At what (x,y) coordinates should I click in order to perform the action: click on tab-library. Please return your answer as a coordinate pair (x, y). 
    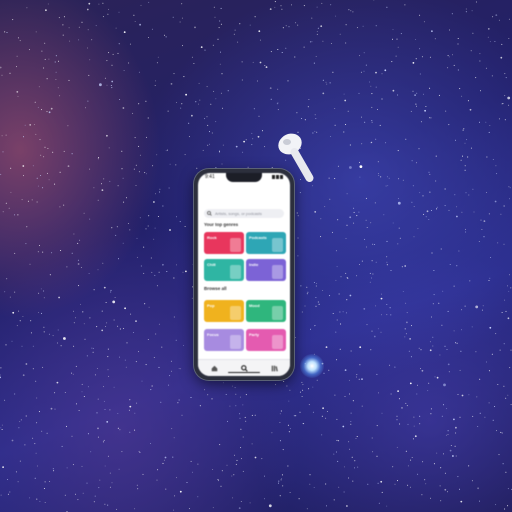
    Looking at the image, I should click on (274, 368).